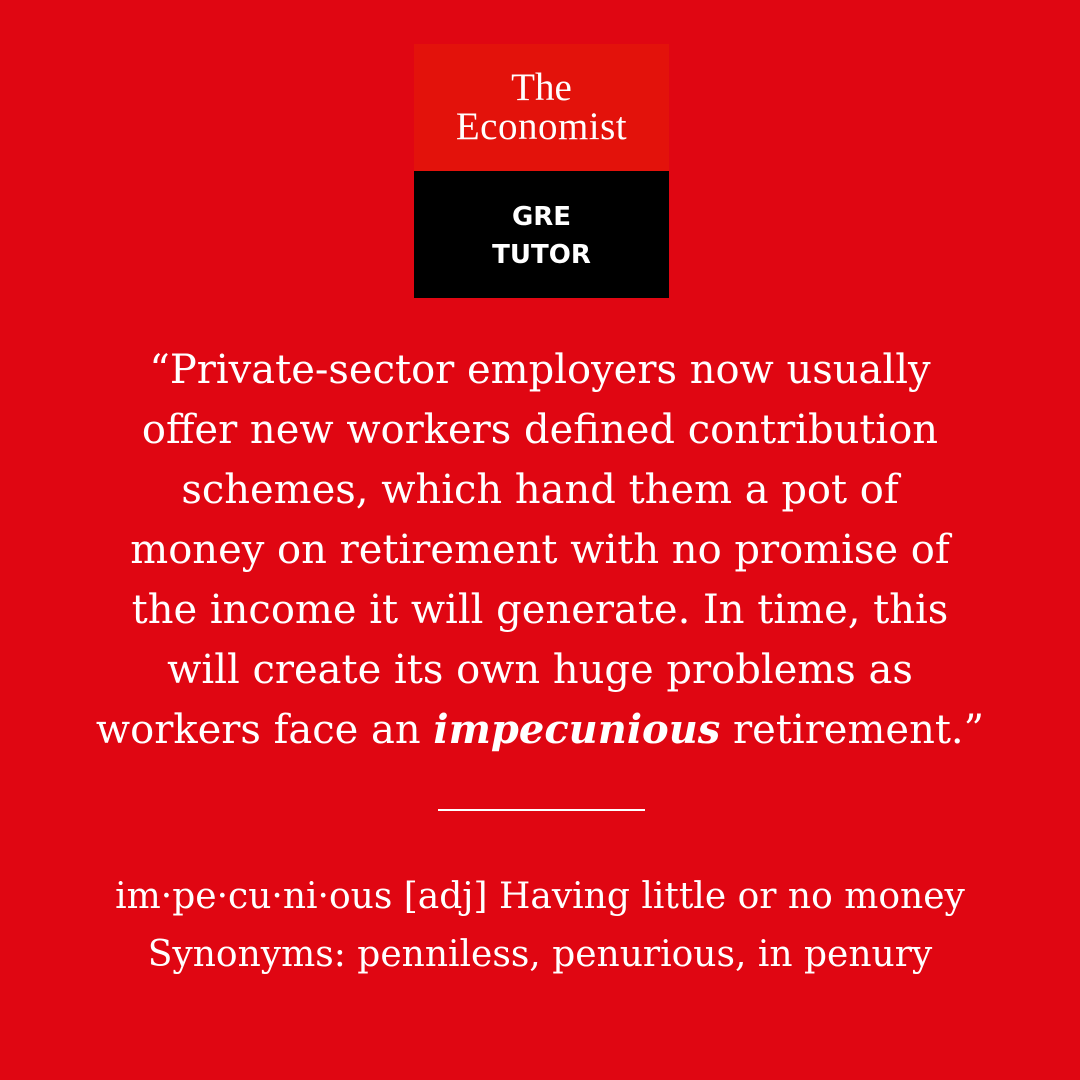 This screenshot has width=1080, height=1080. Describe the element at coordinates (541, 810) in the screenshot. I see `divider-line` at that location.